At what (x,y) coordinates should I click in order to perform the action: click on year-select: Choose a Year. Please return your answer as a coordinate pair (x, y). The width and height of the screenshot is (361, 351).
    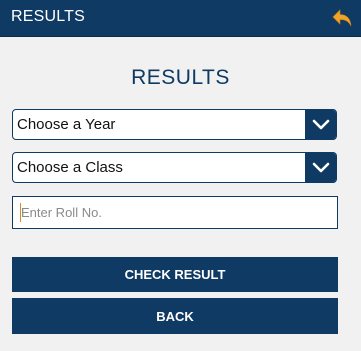
    Looking at the image, I should click on (174, 124).